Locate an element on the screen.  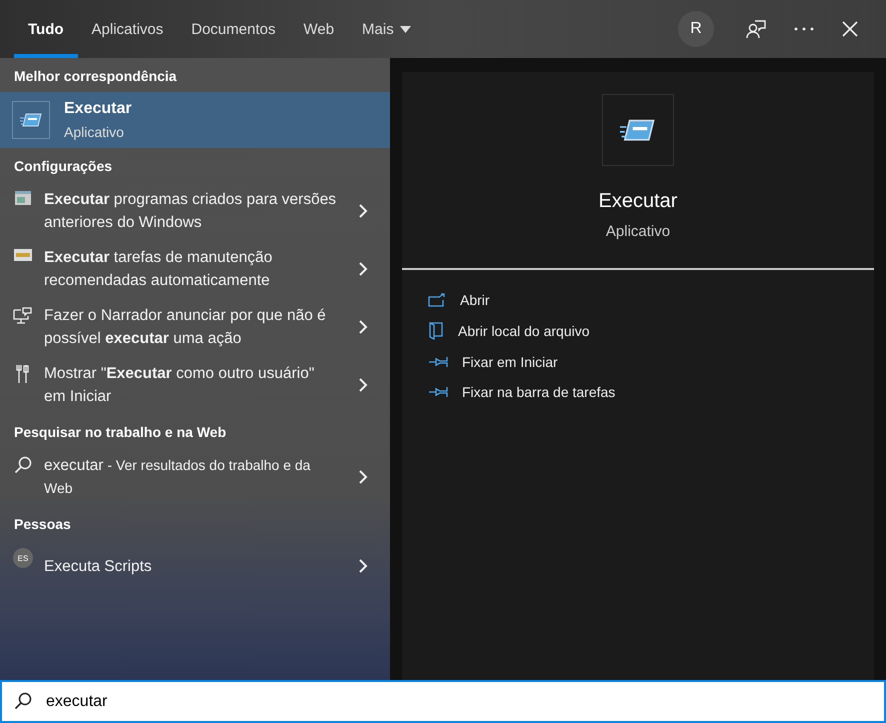
narrator-monitor-icon is located at coordinates (23, 315).